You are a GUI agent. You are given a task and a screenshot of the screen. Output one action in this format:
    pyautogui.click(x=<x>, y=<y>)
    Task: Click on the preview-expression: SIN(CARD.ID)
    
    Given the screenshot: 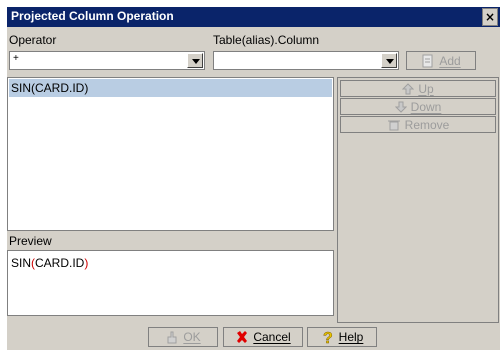 What is the action you would take?
    pyautogui.click(x=49, y=263)
    